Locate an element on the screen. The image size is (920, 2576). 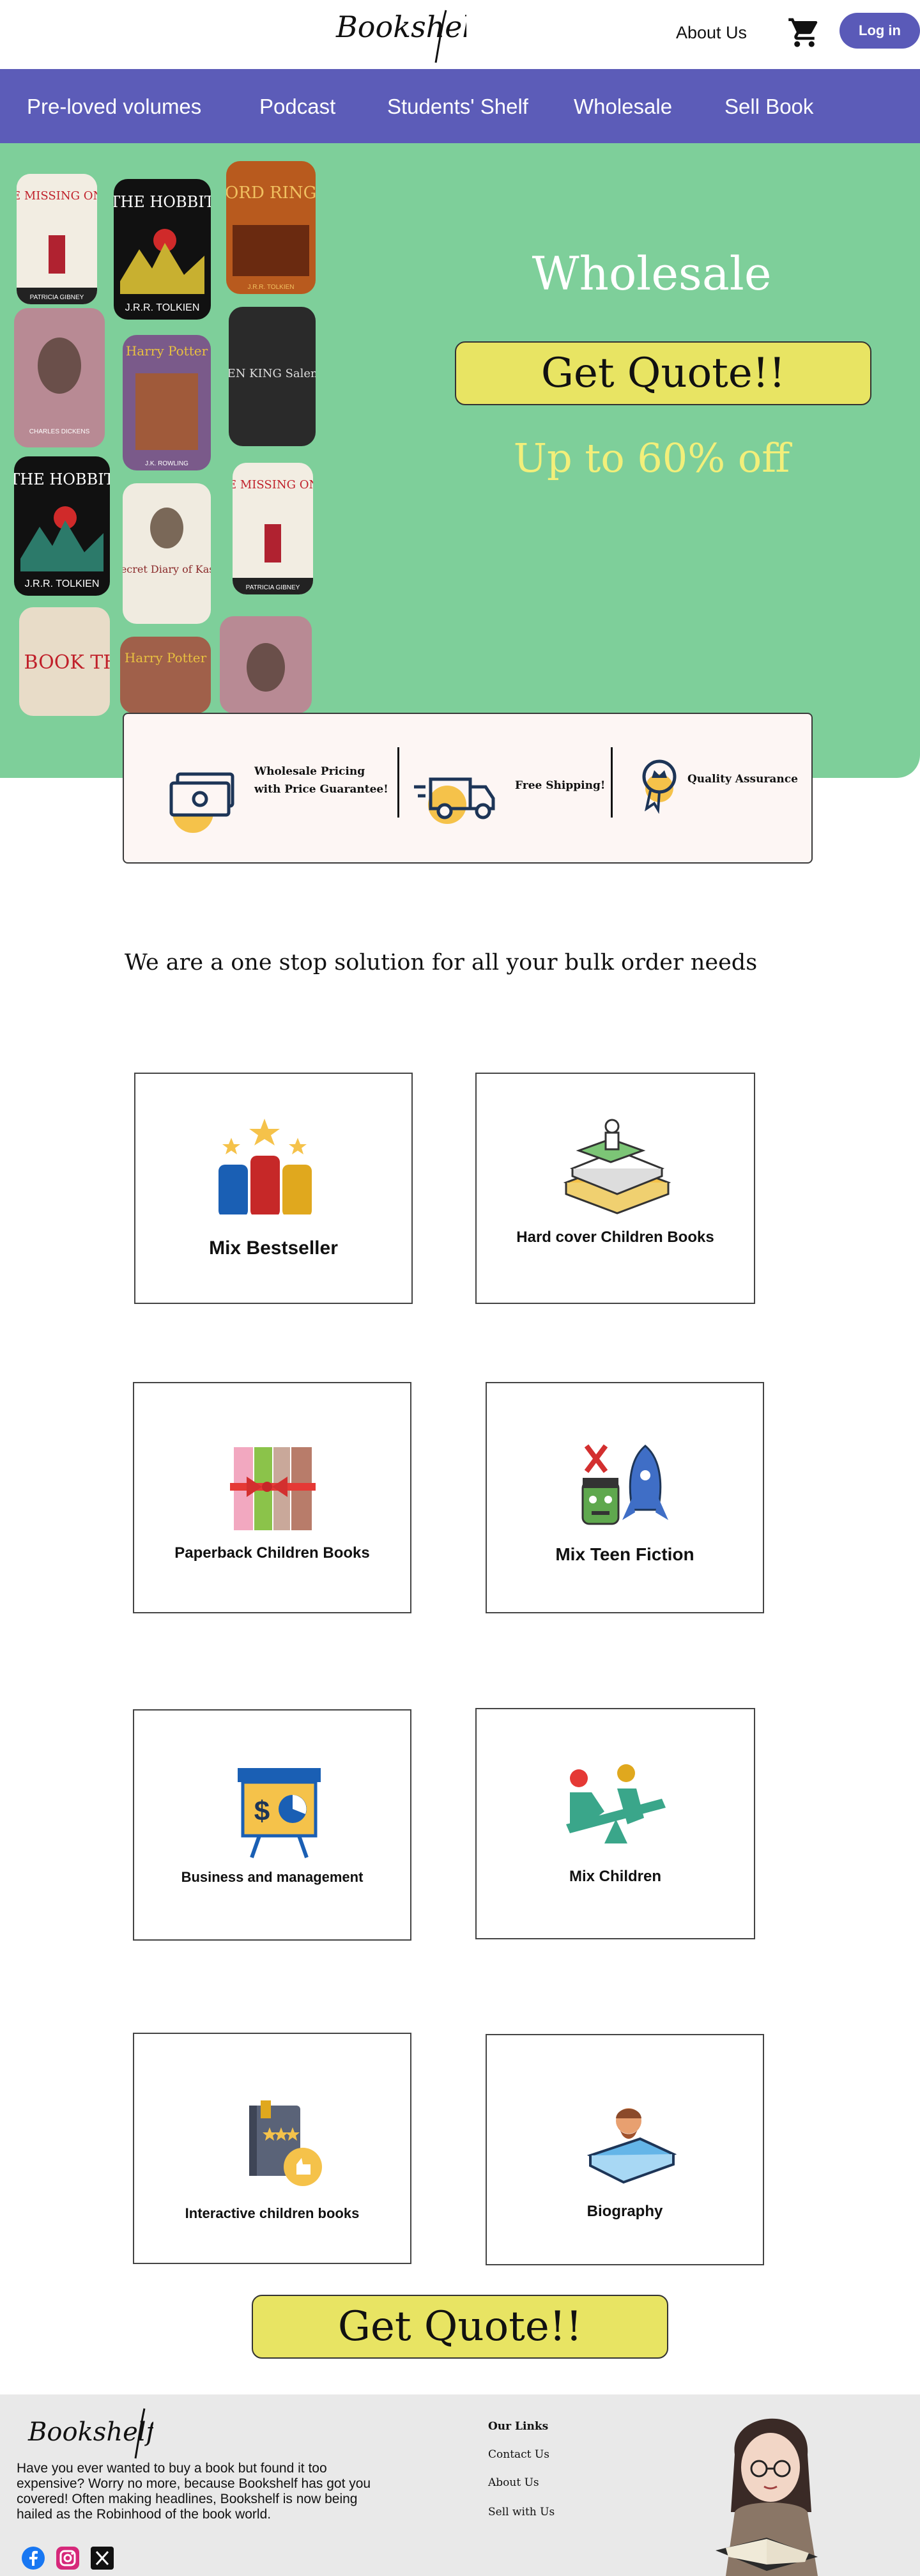
hero-title: Wholesale is located at coordinates (652, 273).